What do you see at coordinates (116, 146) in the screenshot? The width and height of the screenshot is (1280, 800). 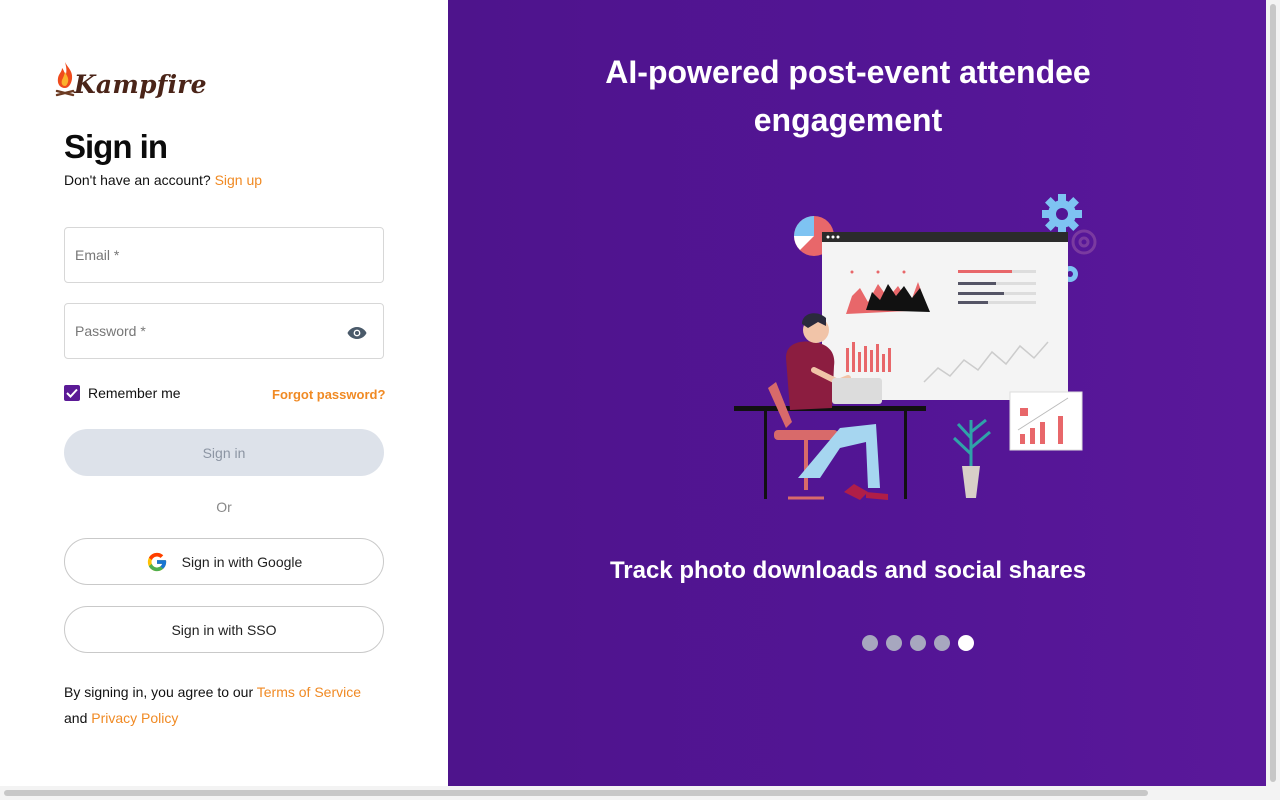 I see `page-title: Sign in` at bounding box center [116, 146].